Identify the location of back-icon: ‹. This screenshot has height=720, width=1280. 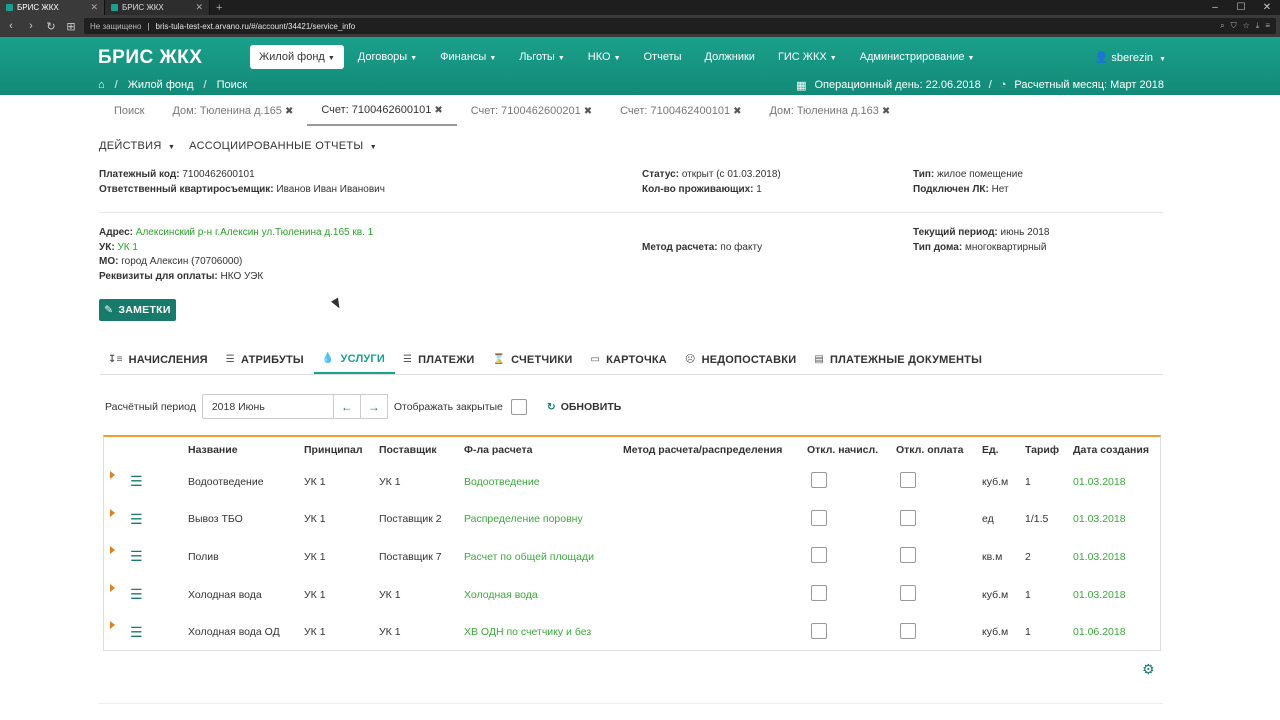
(11, 26).